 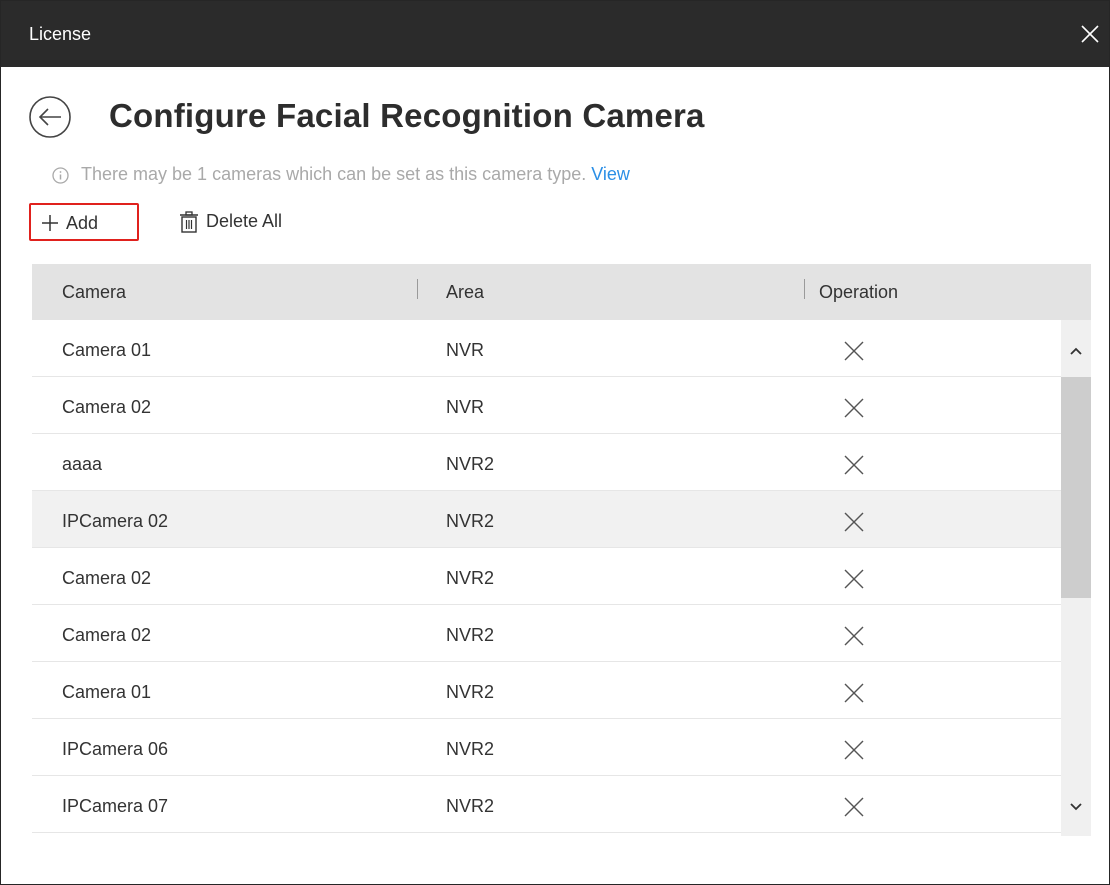 What do you see at coordinates (546, 519) in the screenshot?
I see `table-row: IPCamera 02 NVR2` at bounding box center [546, 519].